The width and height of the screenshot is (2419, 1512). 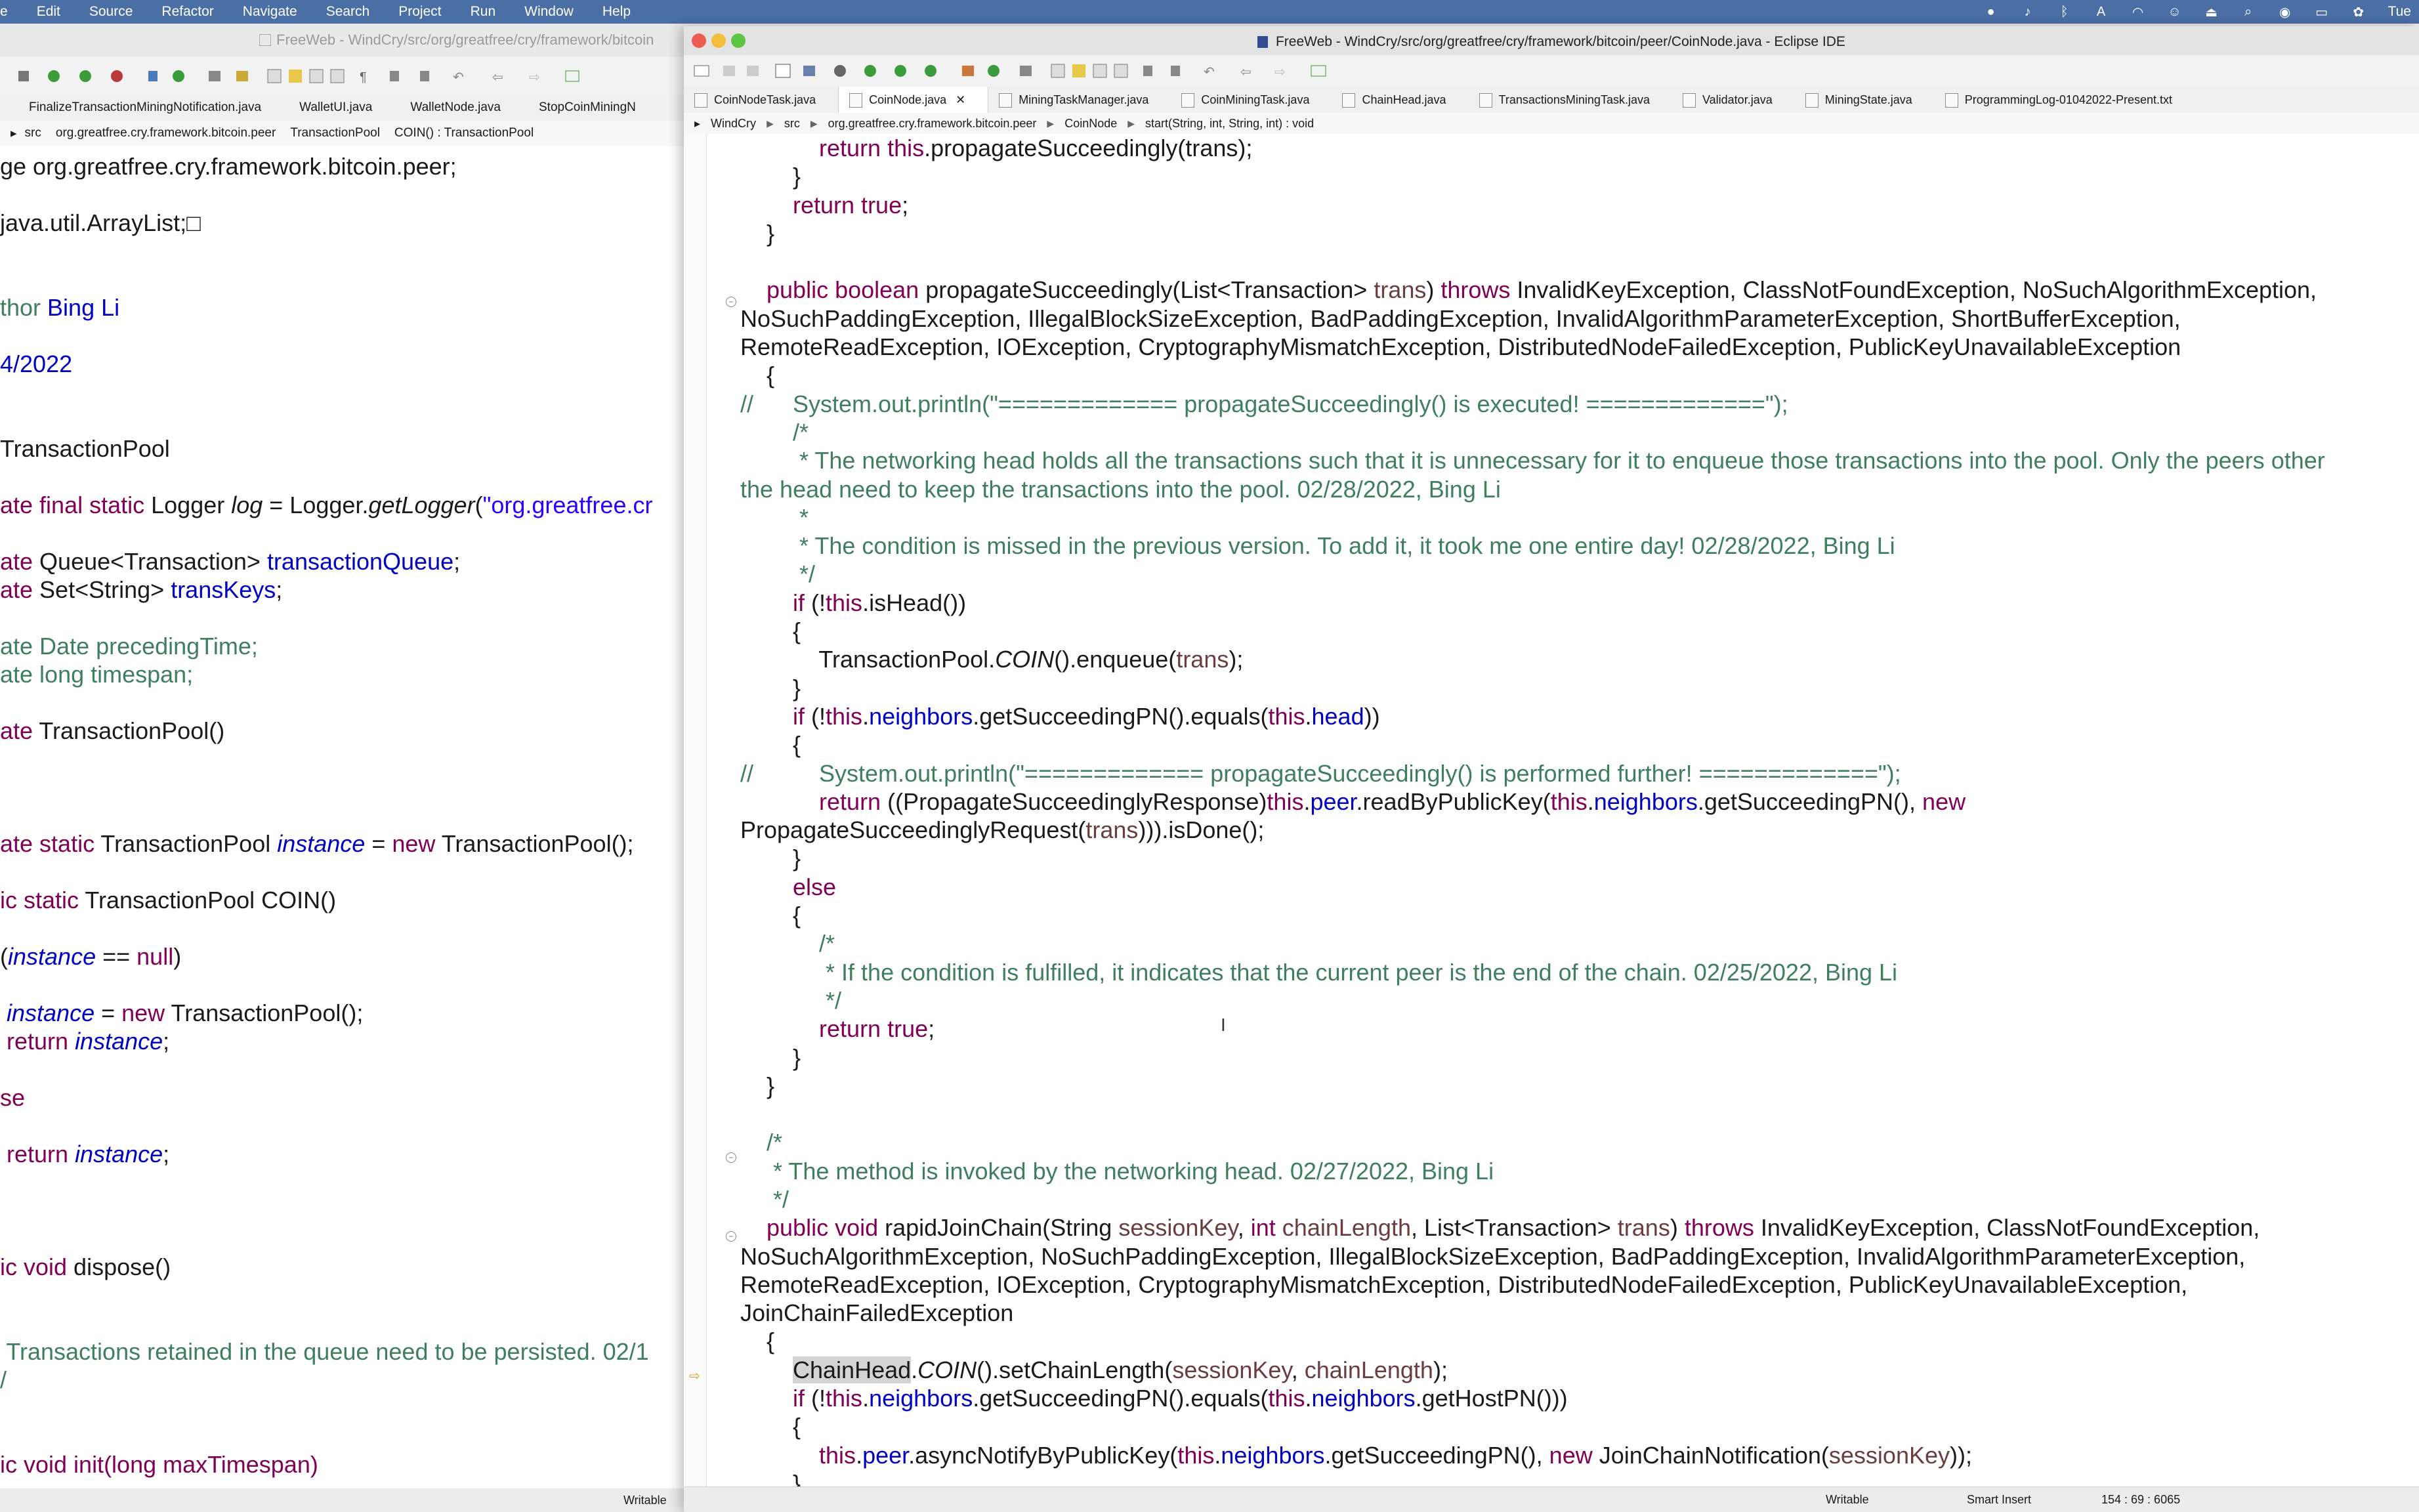 I want to click on code-token: □, so click(x=193, y=222).